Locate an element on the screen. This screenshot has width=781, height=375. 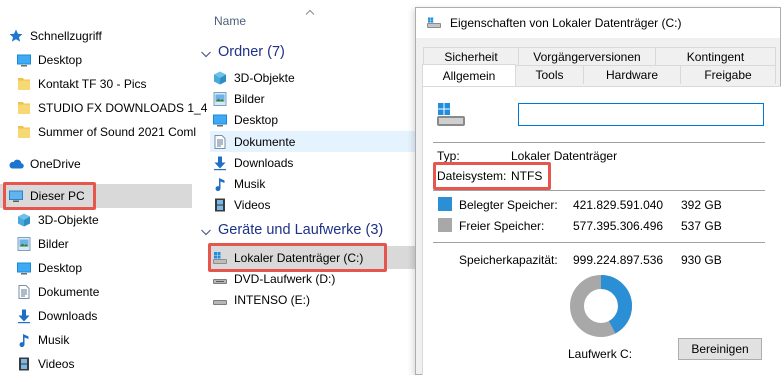
type-value: Lokaler Datenträger is located at coordinates (564, 156).